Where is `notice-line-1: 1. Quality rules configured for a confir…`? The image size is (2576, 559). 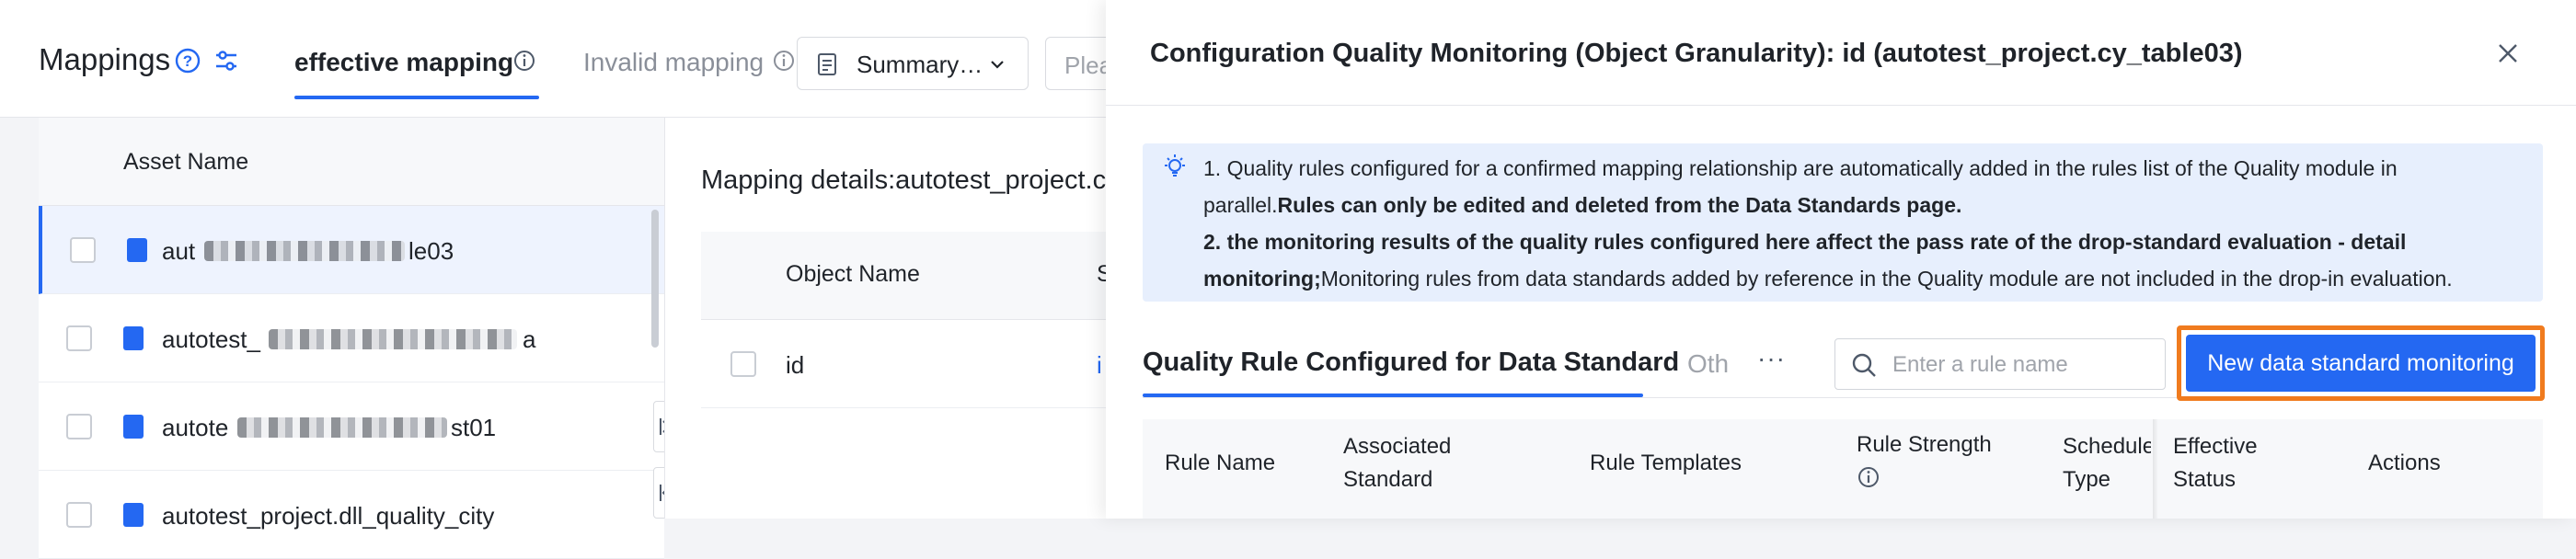 notice-line-1: 1. Quality rules configured for a confir… is located at coordinates (1800, 168).